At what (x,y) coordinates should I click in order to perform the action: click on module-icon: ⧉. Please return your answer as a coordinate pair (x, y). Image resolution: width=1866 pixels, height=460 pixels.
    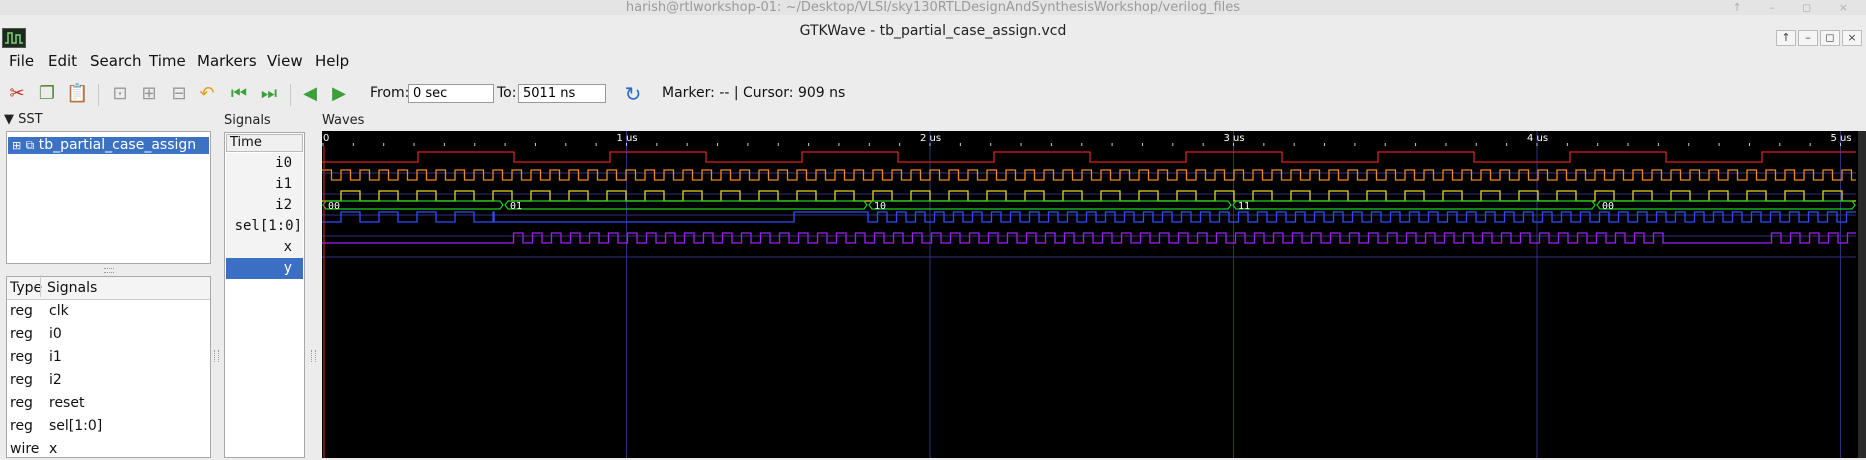
    Looking at the image, I should click on (30, 145).